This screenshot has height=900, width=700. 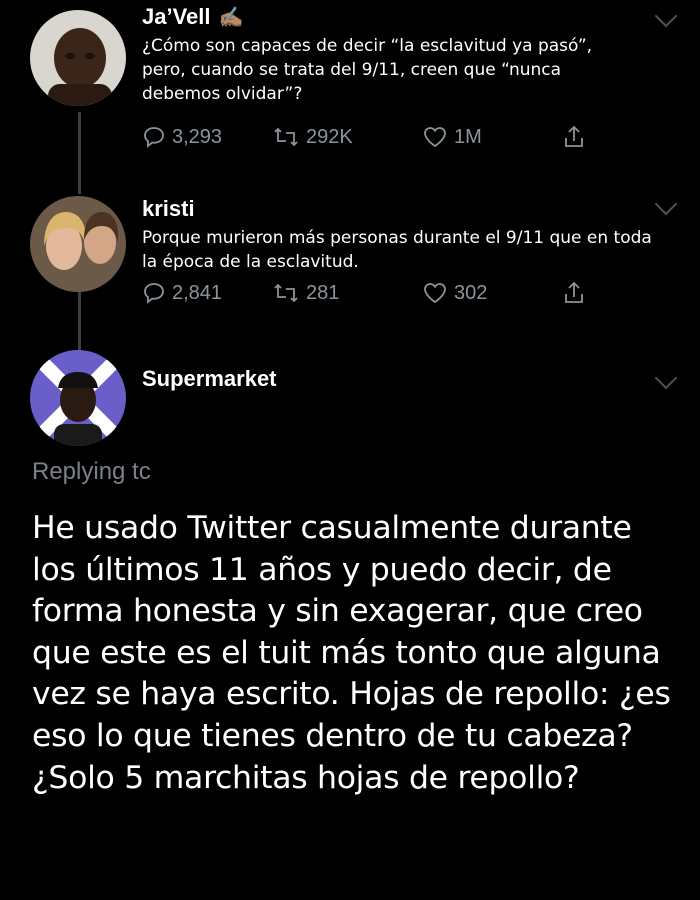 What do you see at coordinates (329, 136) in the screenshot?
I see `retweet-count: 292K` at bounding box center [329, 136].